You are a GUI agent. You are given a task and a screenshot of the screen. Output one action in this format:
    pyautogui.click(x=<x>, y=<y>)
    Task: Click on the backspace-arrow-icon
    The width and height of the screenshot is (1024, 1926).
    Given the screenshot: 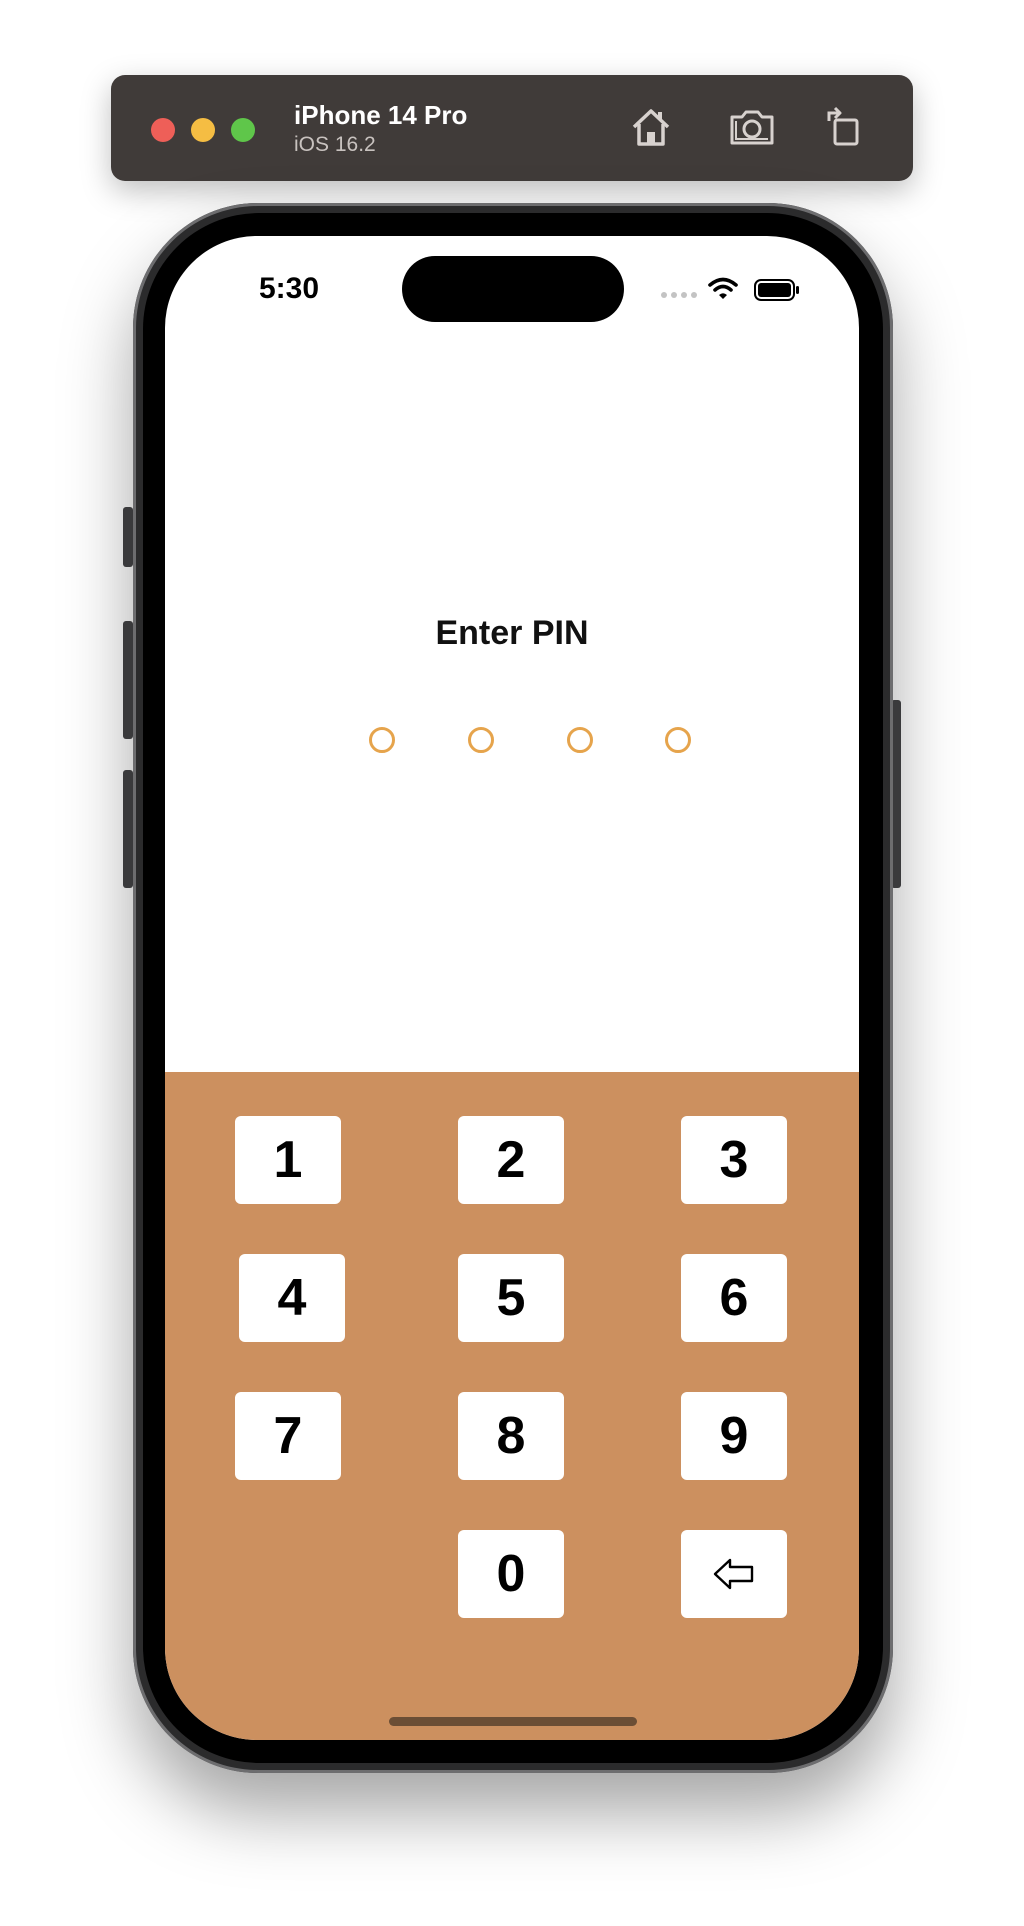 What is the action you would take?
    pyautogui.click(x=733, y=1574)
    